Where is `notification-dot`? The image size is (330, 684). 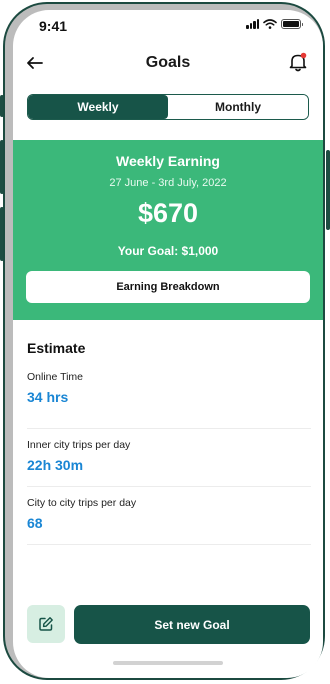
notification-dot is located at coordinates (303, 55).